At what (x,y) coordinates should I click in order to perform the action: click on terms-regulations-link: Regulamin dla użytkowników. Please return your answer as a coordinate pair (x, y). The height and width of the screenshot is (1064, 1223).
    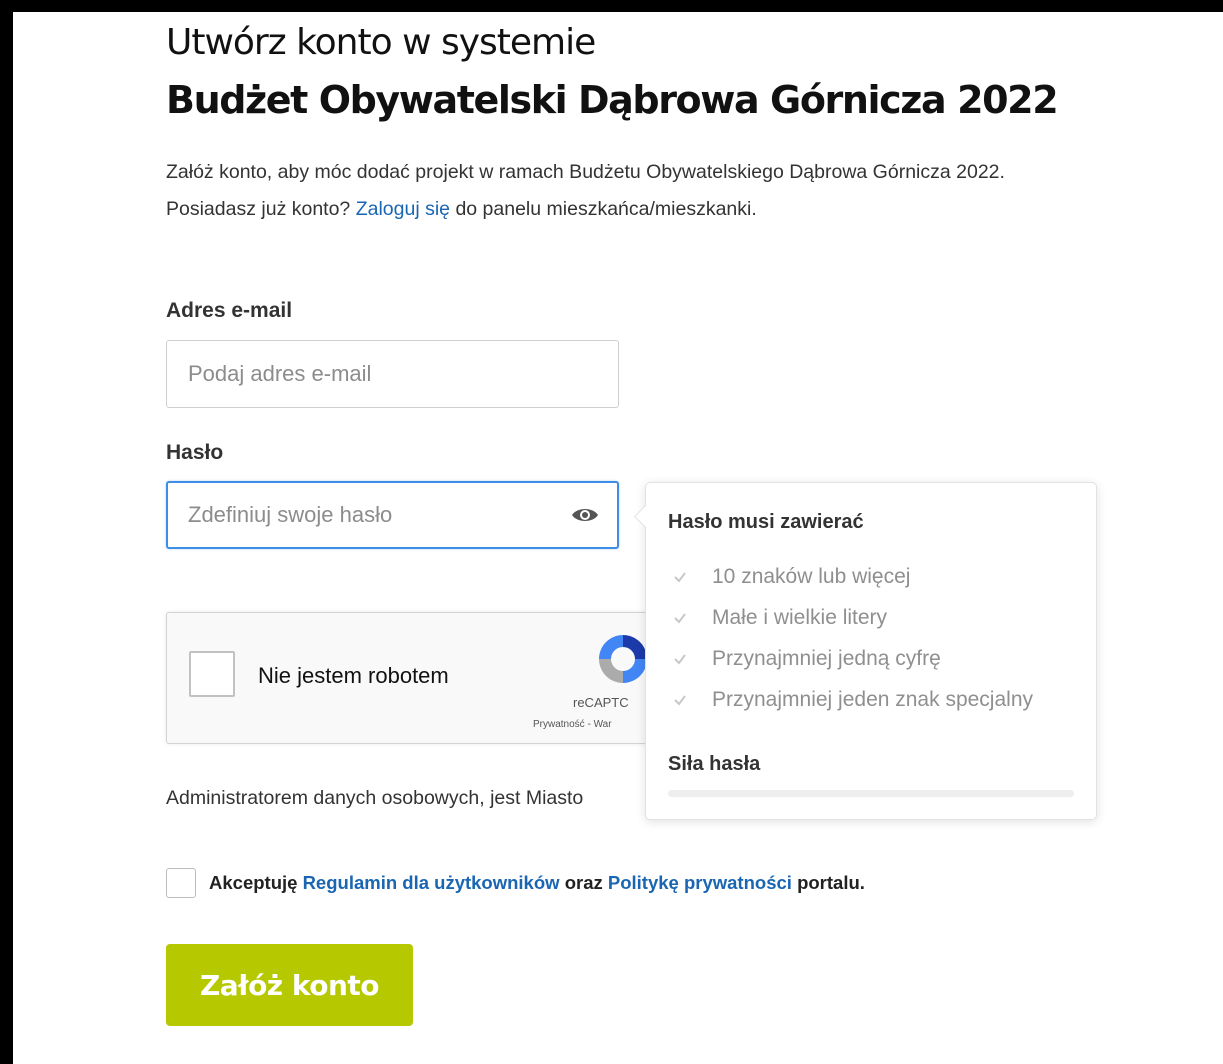
    Looking at the image, I should click on (431, 882).